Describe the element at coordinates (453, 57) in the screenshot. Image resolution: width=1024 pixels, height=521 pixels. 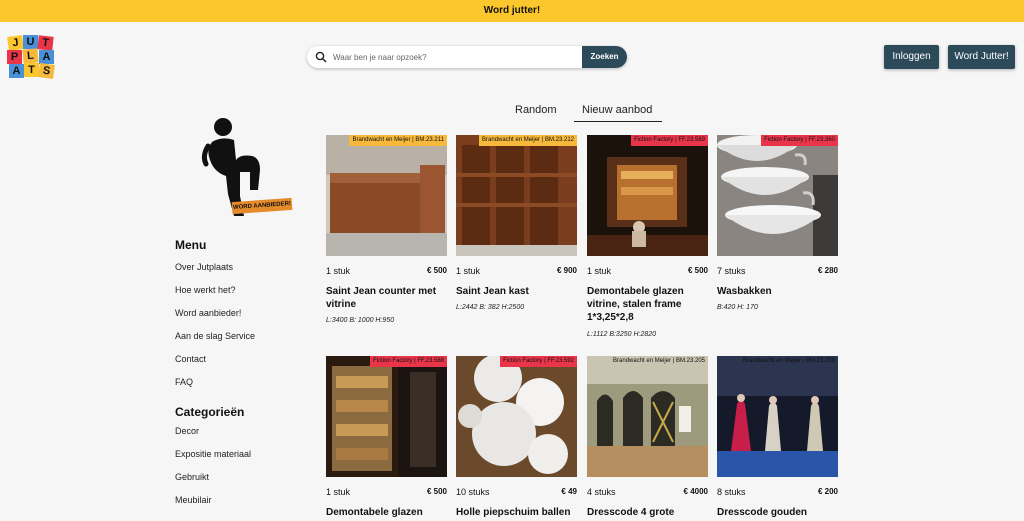
I see `search-input` at that location.